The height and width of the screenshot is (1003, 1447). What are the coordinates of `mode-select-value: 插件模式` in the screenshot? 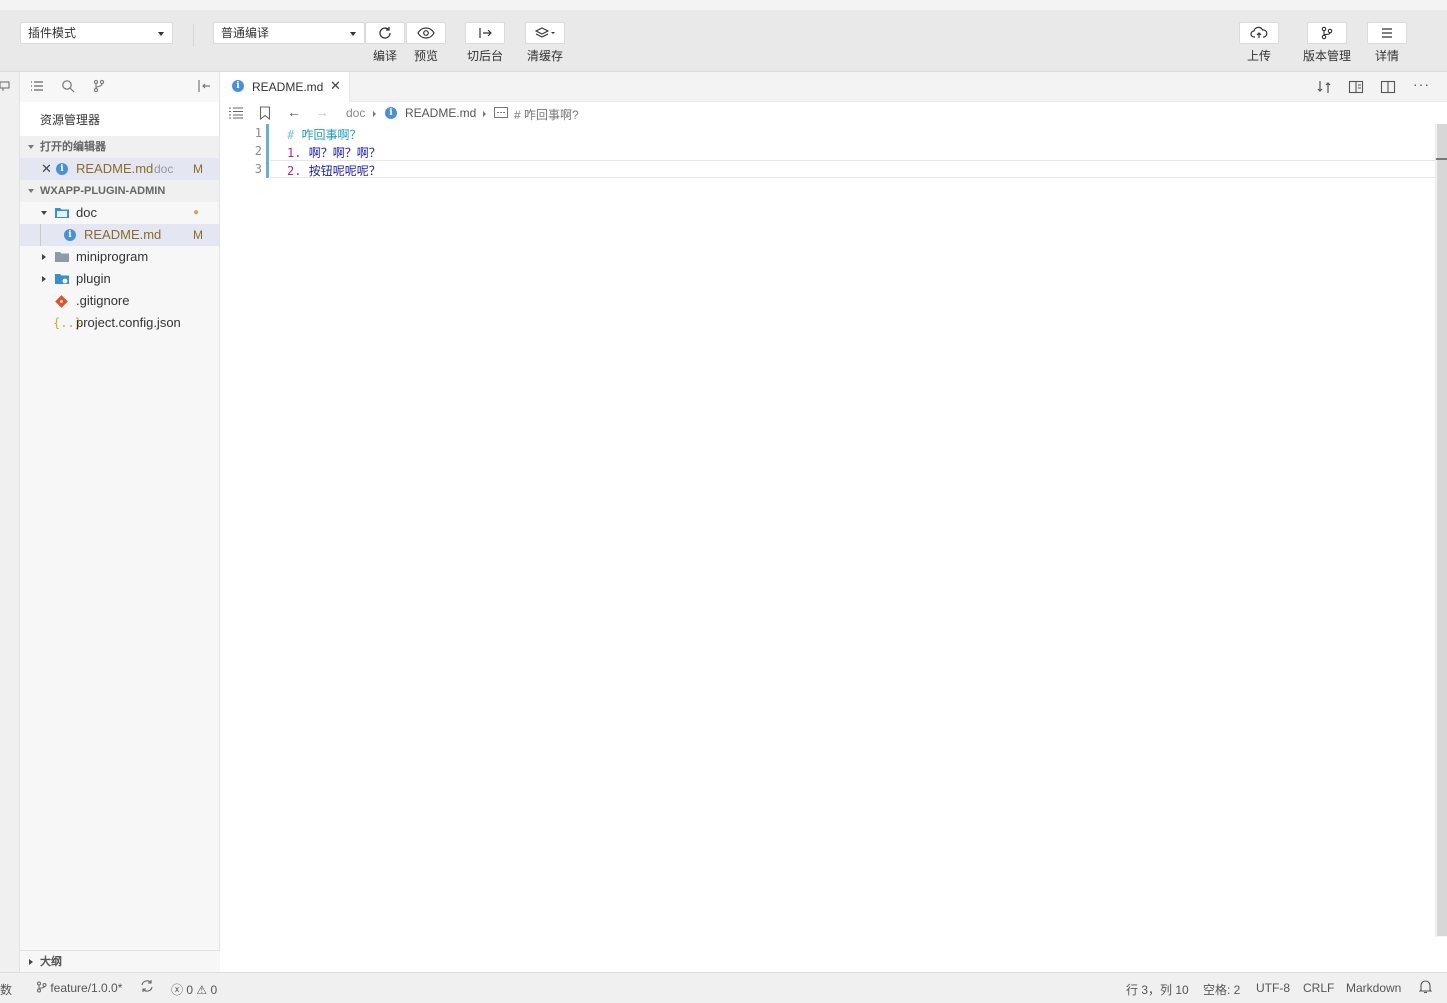 It's located at (52, 33).